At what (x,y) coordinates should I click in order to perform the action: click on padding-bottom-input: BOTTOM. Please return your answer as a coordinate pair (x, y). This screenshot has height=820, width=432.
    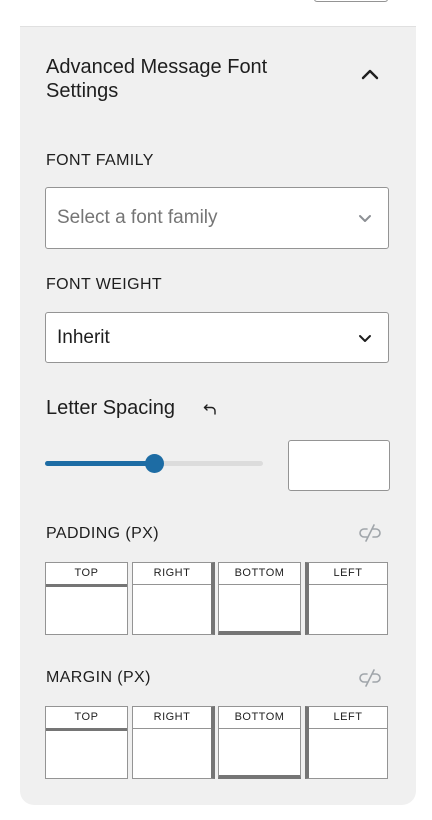
    Looking at the image, I should click on (259, 598).